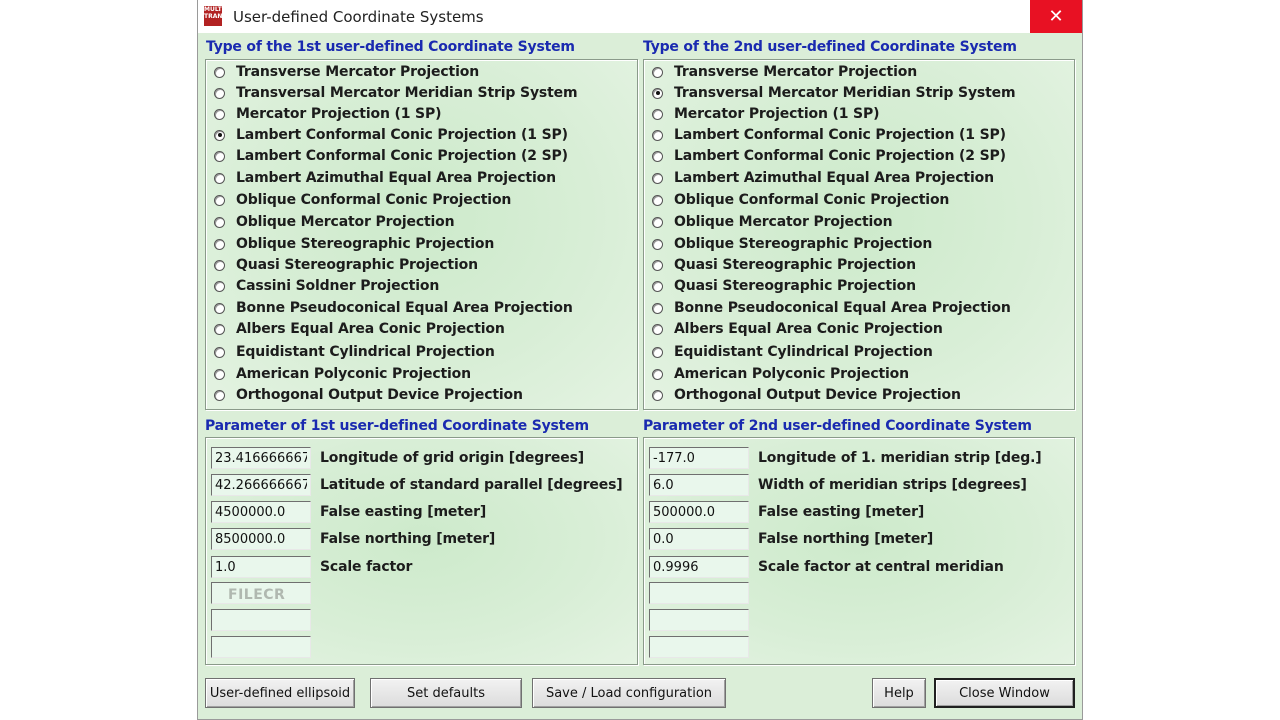  I want to click on params2-label-0: Longitude of 1. meridian strip [deg.], so click(900, 458).